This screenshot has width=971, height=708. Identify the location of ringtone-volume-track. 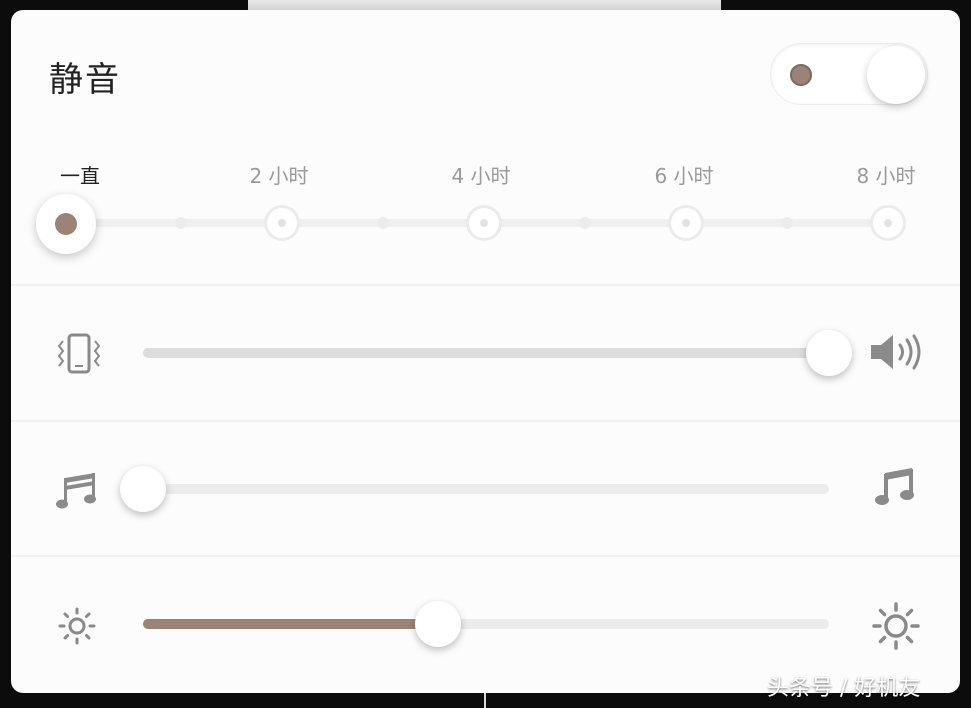
(486, 353).